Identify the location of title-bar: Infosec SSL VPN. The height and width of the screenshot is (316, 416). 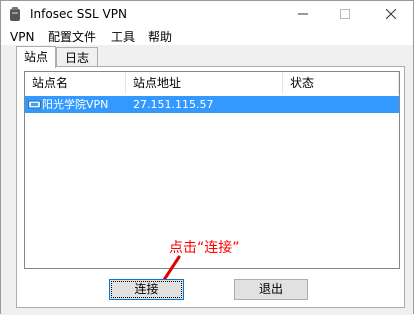
(207, 15).